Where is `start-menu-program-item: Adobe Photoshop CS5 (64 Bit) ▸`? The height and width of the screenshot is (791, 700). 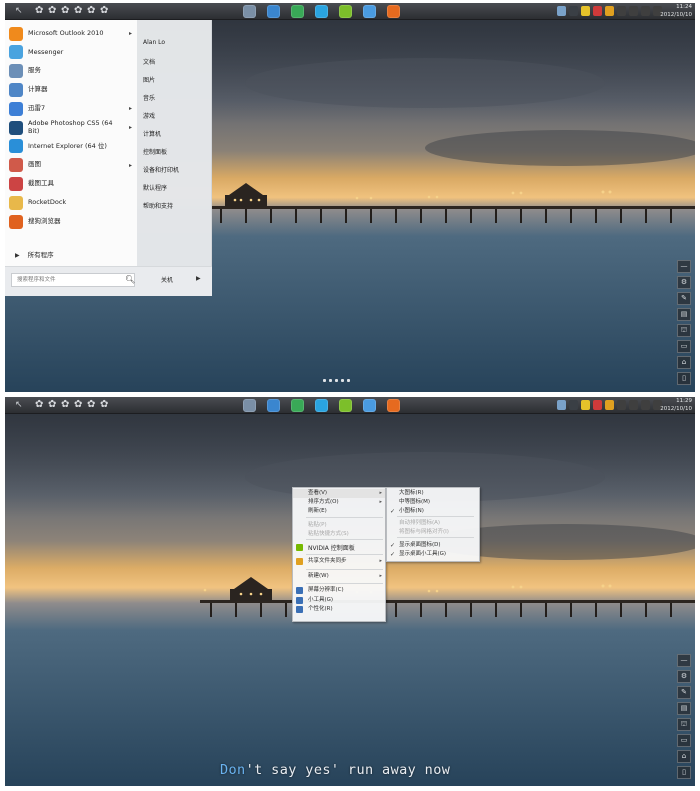 start-menu-program-item: Adobe Photoshop CS5 (64 Bit) ▸ is located at coordinates (71, 127).